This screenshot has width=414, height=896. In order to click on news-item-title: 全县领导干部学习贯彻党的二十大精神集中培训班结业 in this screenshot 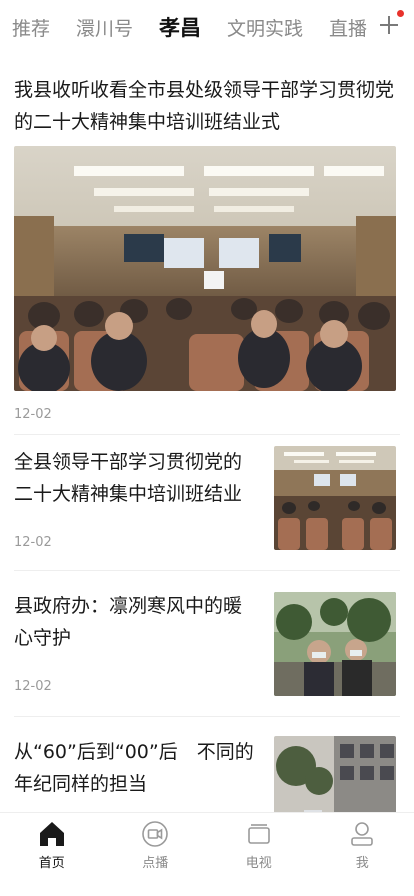, I will do `click(134, 478)`.